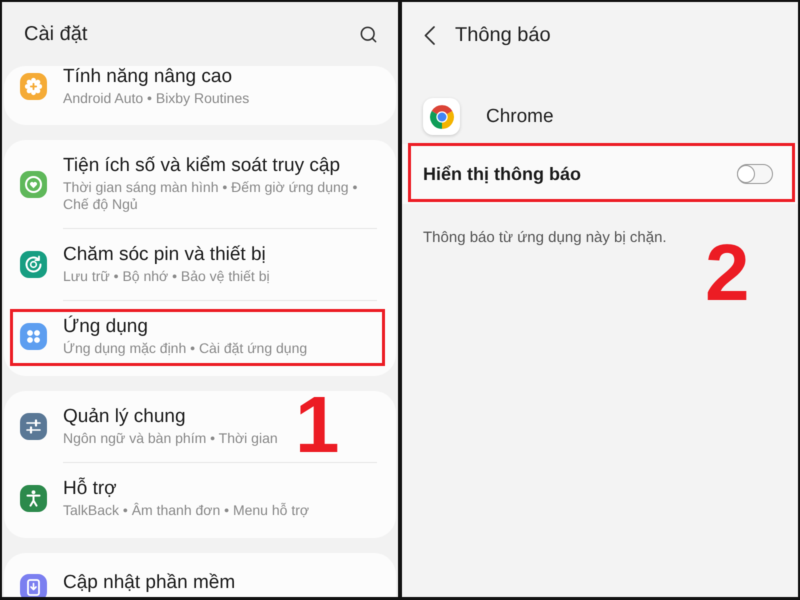  What do you see at coordinates (170, 438) in the screenshot?
I see `item-subtitle: Ngôn ngữ và bàn phím • Thời gian` at bounding box center [170, 438].